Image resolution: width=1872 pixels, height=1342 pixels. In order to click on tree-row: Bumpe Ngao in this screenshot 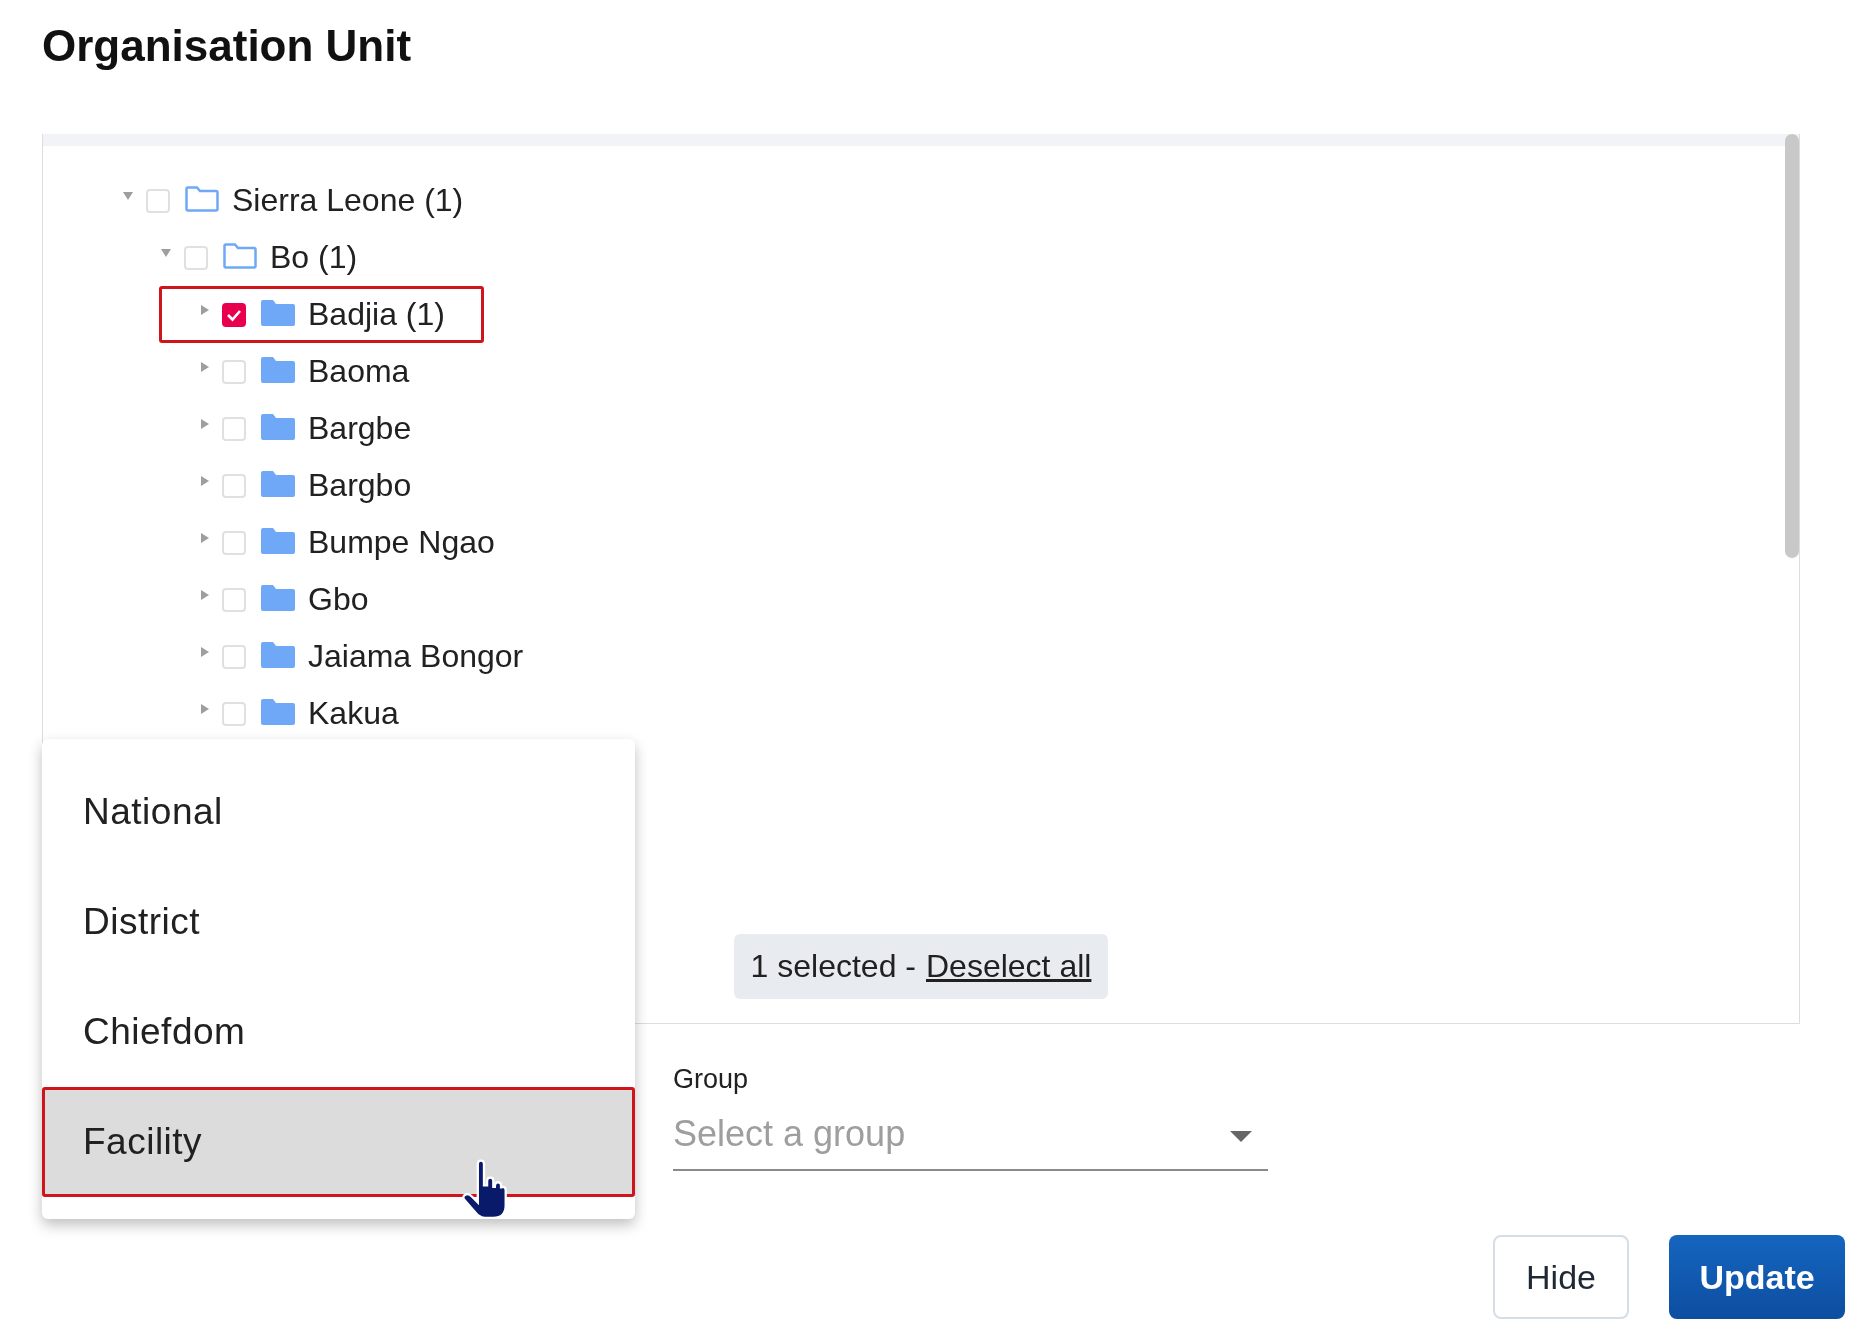, I will do `click(346, 542)`.